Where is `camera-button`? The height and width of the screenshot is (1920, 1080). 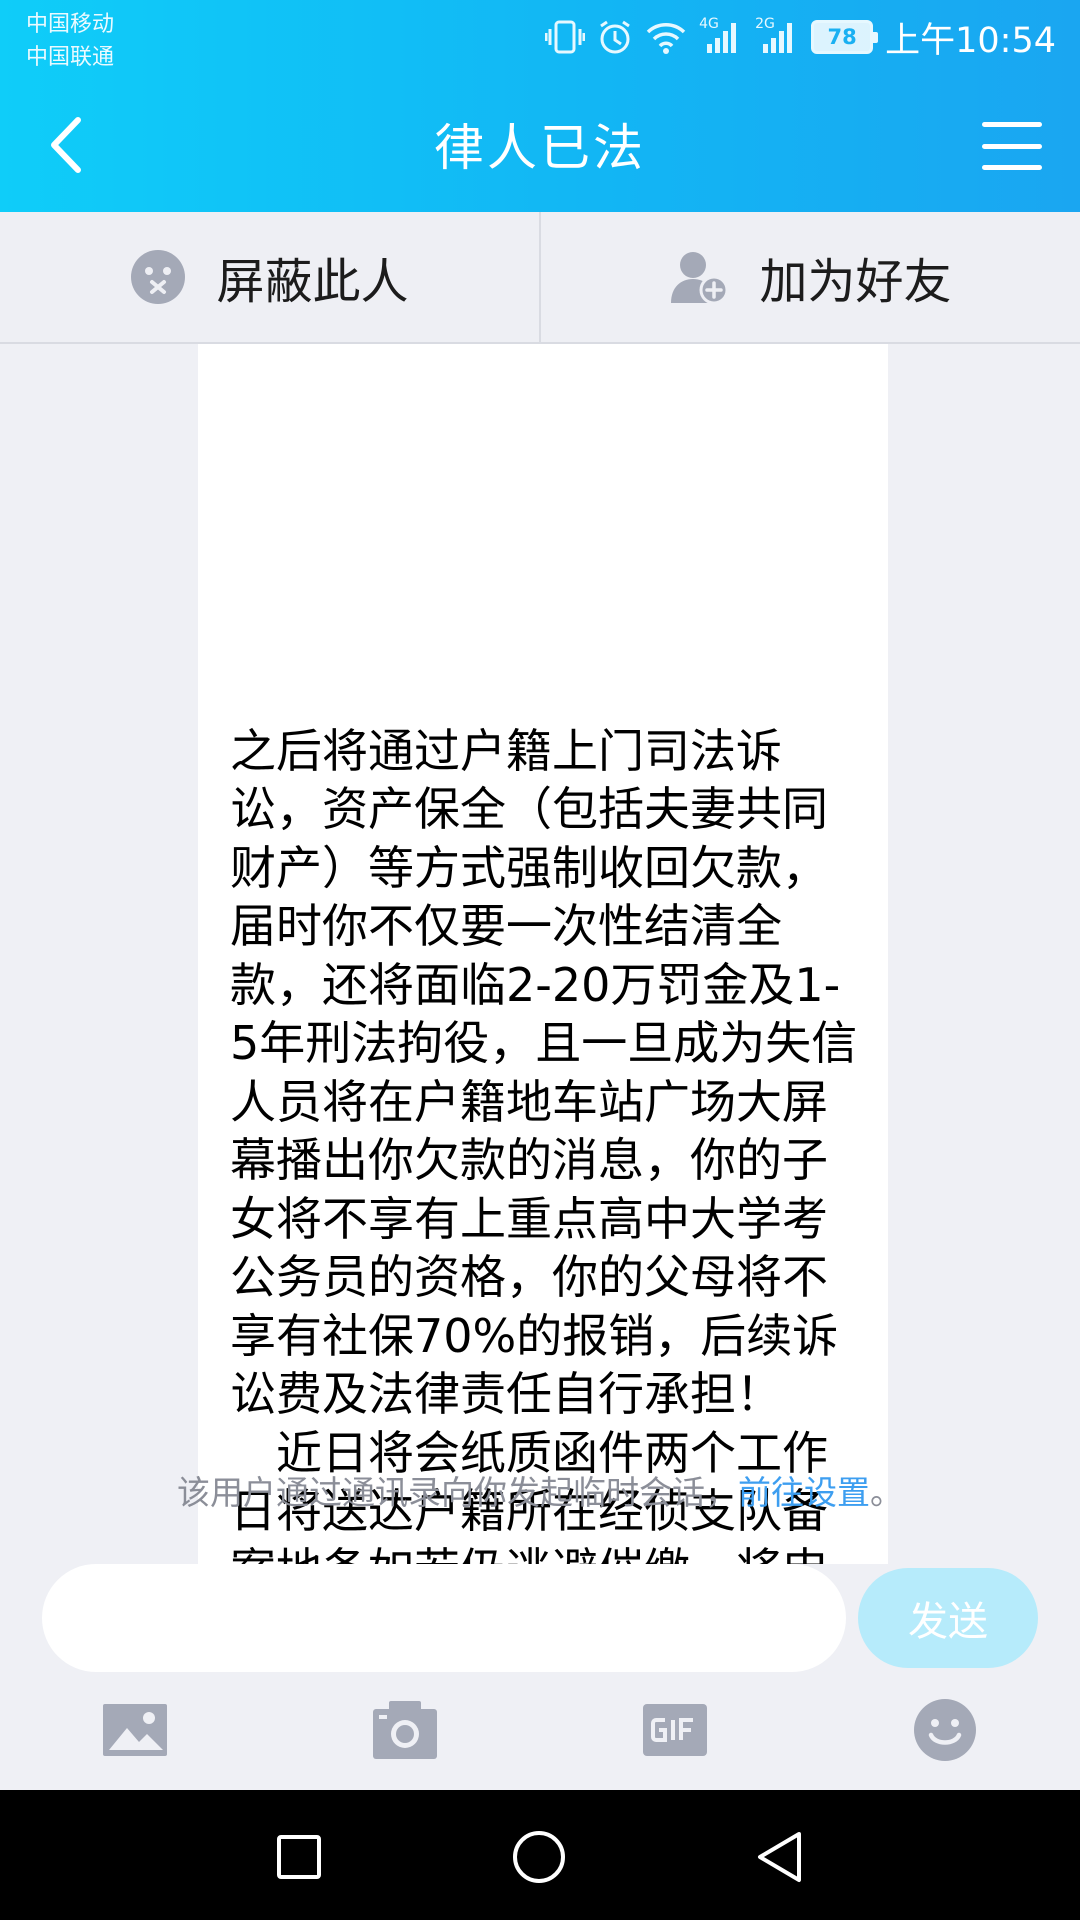
camera-button is located at coordinates (405, 1730).